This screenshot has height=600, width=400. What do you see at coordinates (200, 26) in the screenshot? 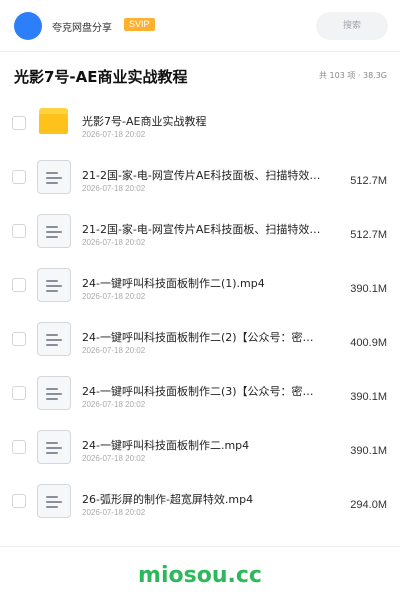
I see `top-bar: 夸克网盘分享 SVIP 搜索` at bounding box center [200, 26].